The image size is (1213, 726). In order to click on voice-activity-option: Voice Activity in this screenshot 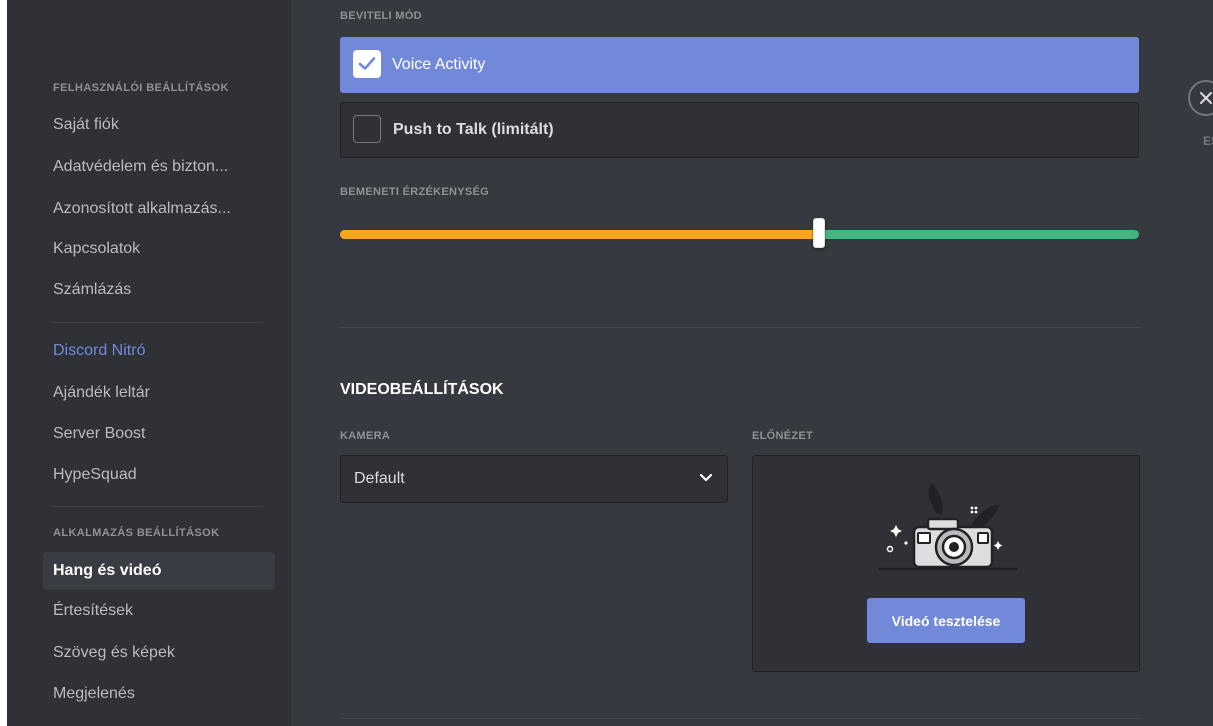, I will do `click(739, 65)`.